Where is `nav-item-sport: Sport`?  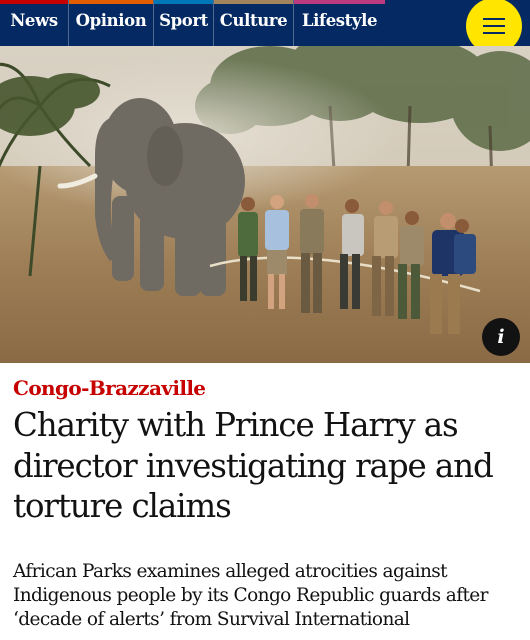 nav-item-sport: Sport is located at coordinates (184, 23).